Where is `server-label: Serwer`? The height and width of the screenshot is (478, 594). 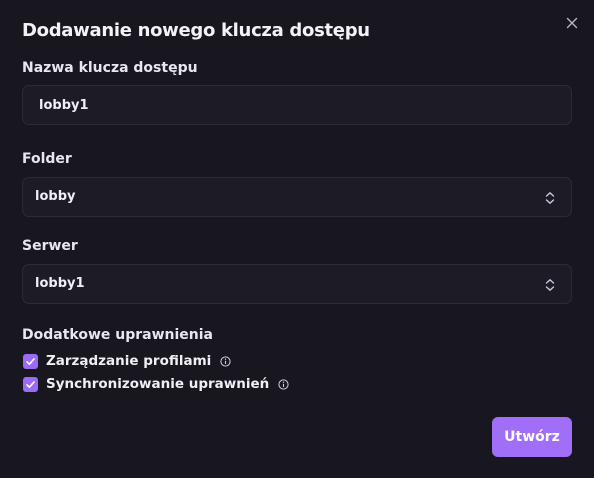
server-label: Serwer is located at coordinates (50, 246).